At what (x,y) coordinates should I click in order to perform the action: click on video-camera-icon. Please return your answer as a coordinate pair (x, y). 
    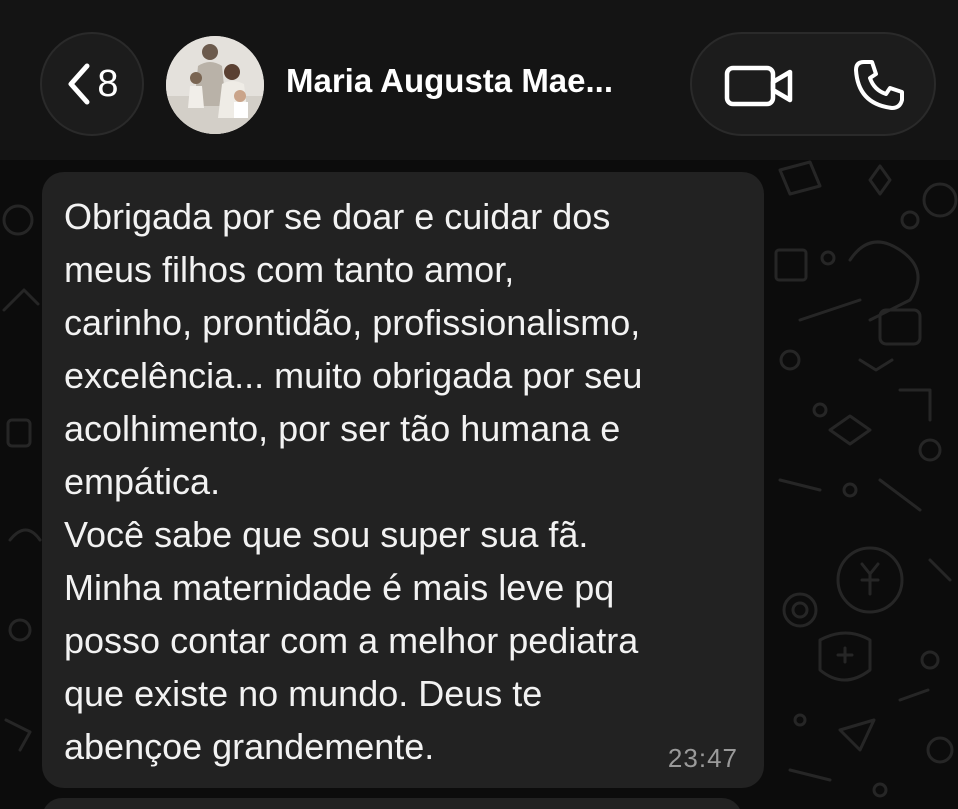
    Looking at the image, I should click on (758, 86).